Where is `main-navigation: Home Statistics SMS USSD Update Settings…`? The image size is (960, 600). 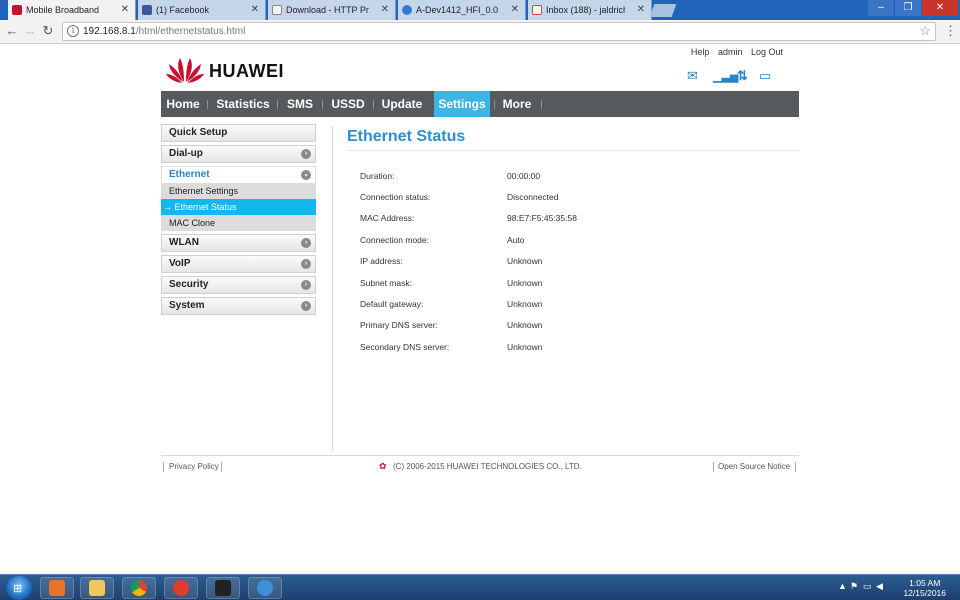
main-navigation: Home Statistics SMS USSD Update Settings… is located at coordinates (480, 104).